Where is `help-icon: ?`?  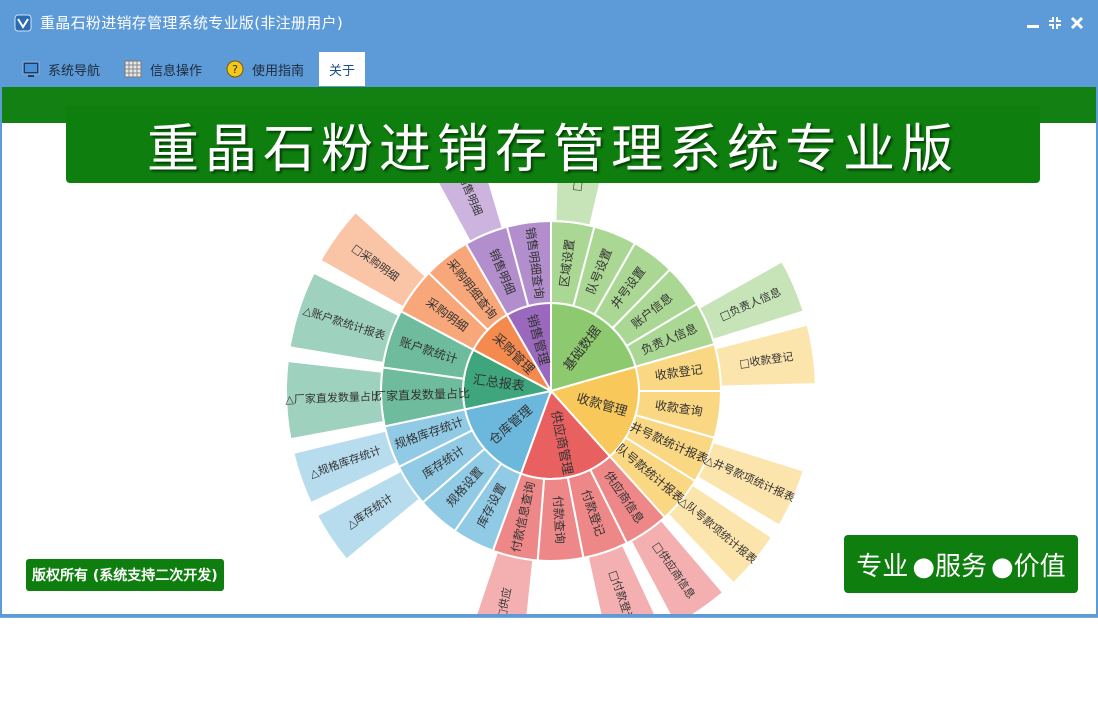
help-icon: ? is located at coordinates (235, 69).